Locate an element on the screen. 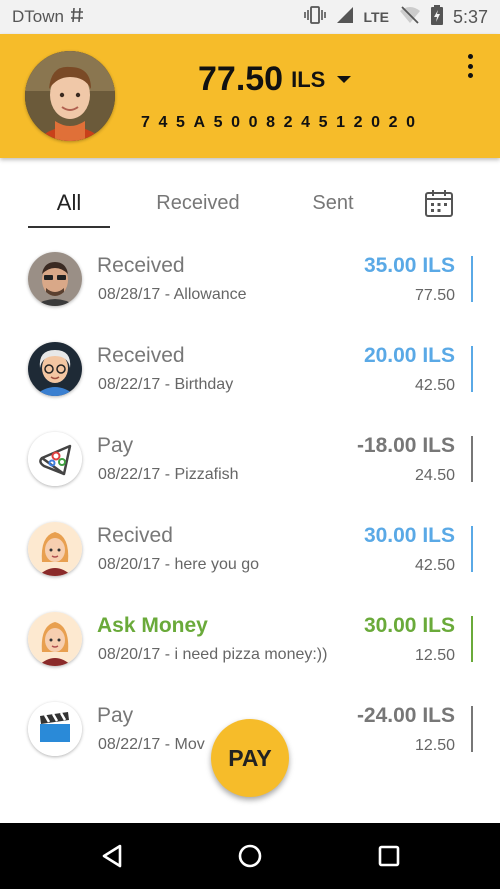 The image size is (500, 889). transaction-amount: -18.00 ILS is located at coordinates (405, 445).